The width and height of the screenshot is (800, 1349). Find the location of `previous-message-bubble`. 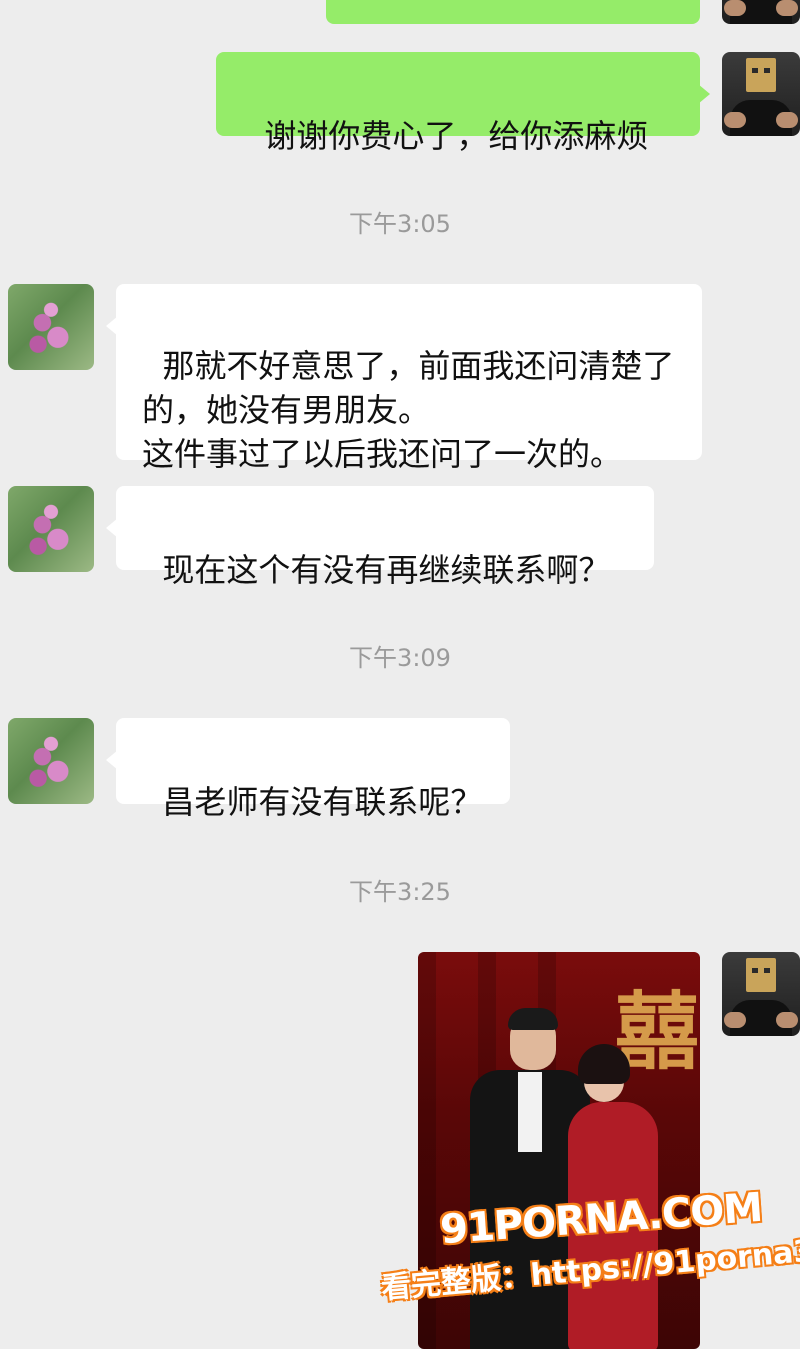

previous-message-bubble is located at coordinates (513, 12).